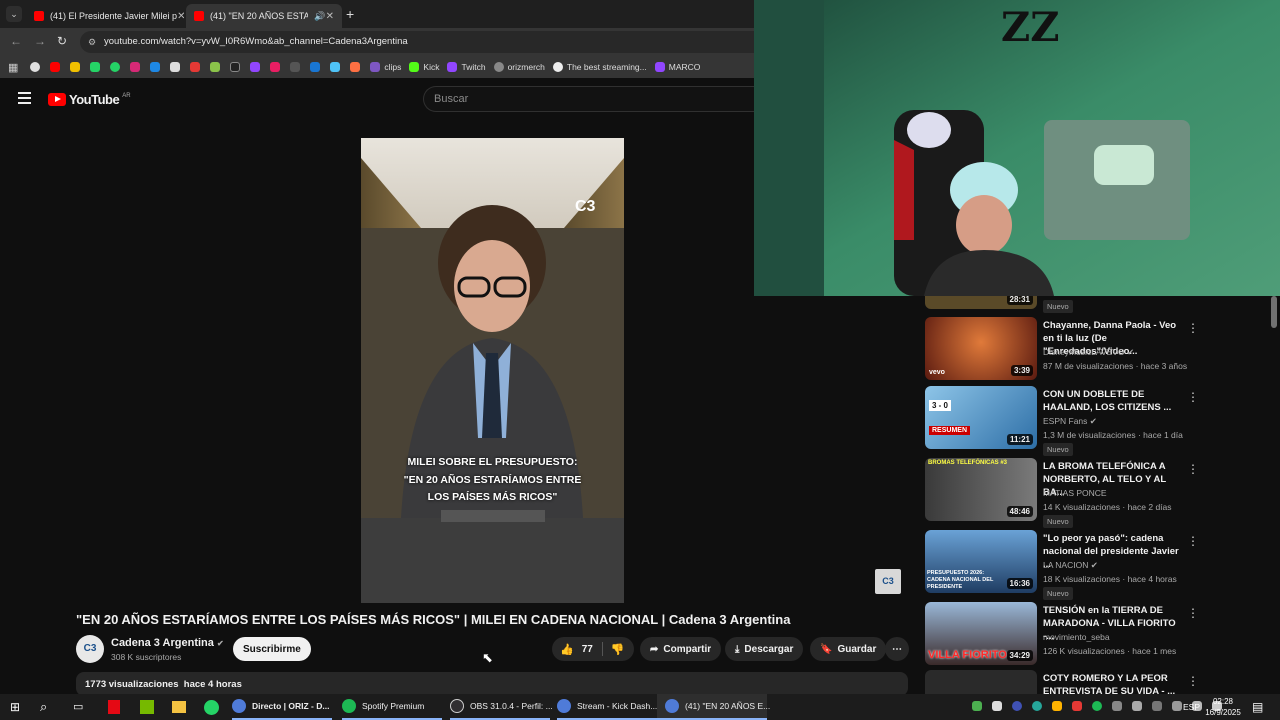  What do you see at coordinates (848, 649) in the screenshot?
I see `save-button: 🔖 Guardar` at bounding box center [848, 649].